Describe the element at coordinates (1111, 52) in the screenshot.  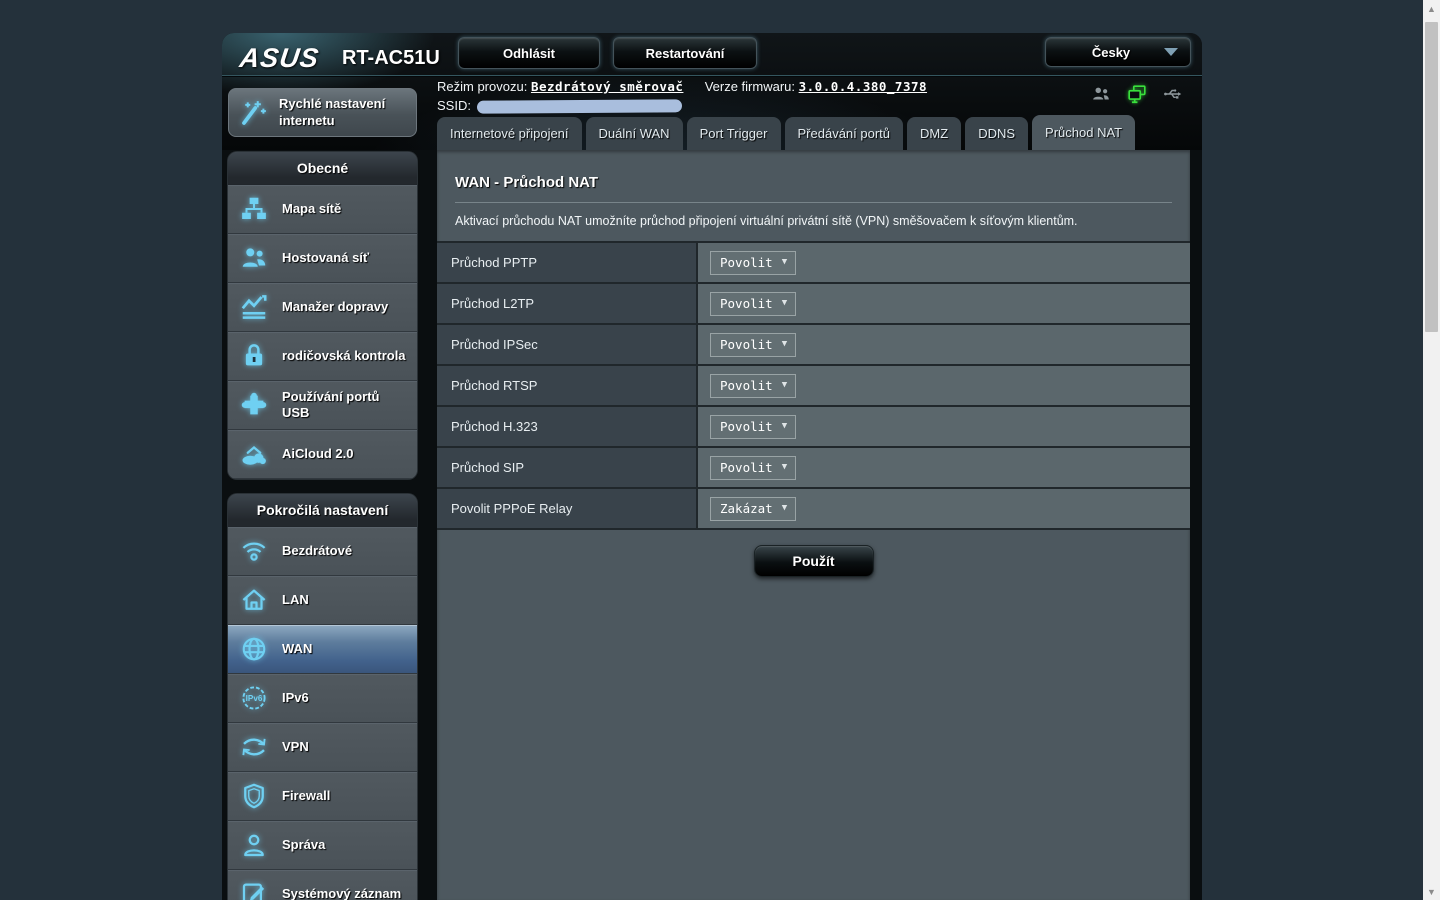
I see `language-label: Česky` at that location.